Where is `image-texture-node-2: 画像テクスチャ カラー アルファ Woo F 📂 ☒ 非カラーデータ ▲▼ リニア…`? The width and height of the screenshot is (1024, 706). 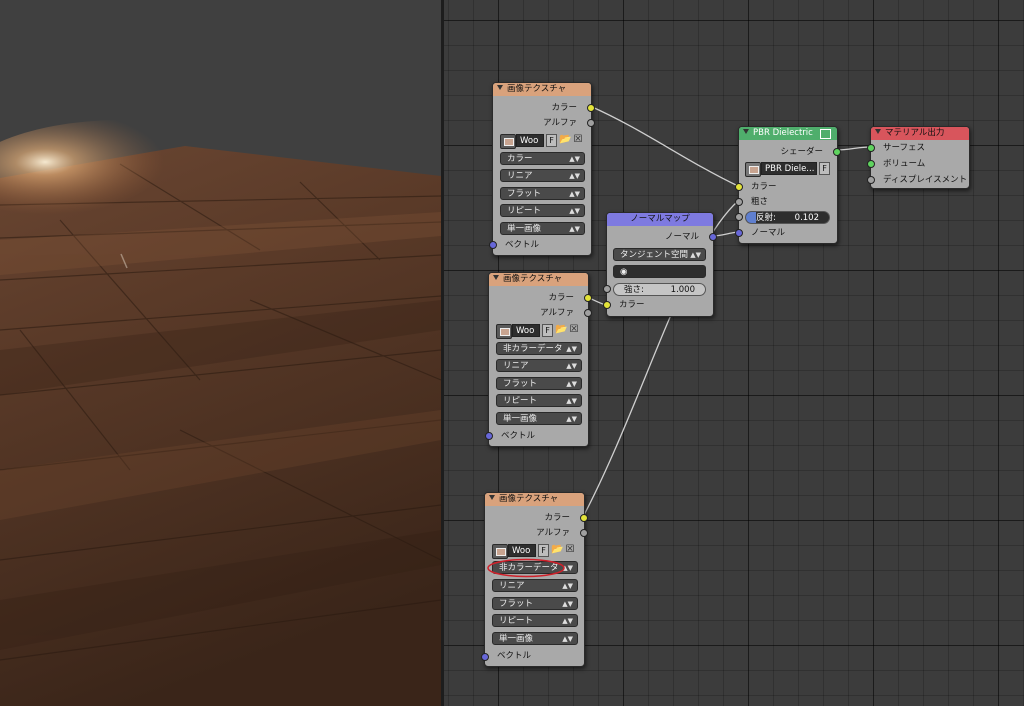
image-texture-node-2: 画像テクスチャ カラー アルファ Woo F 📂 ☒ 非カラーデータ ▲▼ リニア… is located at coordinates (538, 359).